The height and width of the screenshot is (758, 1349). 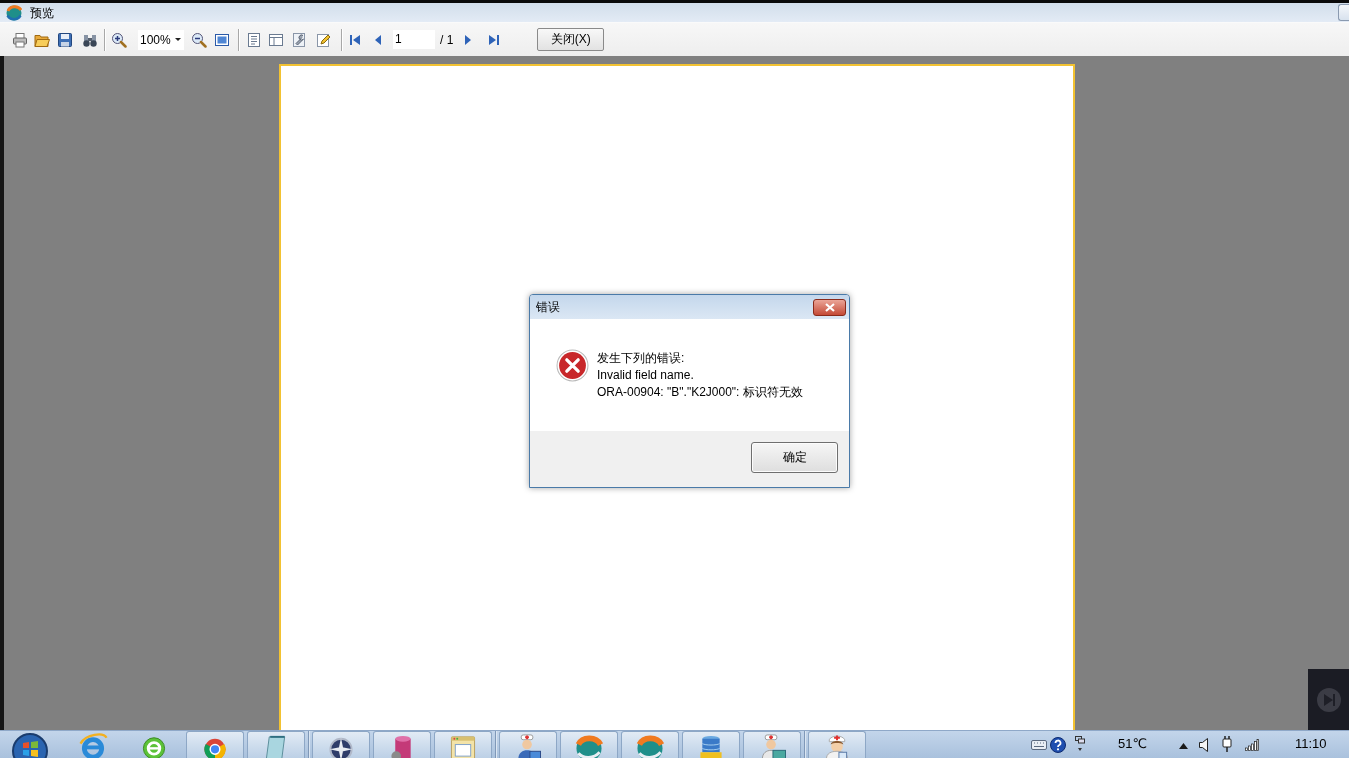 What do you see at coordinates (1343, 12) in the screenshot?
I see `window-button` at bounding box center [1343, 12].